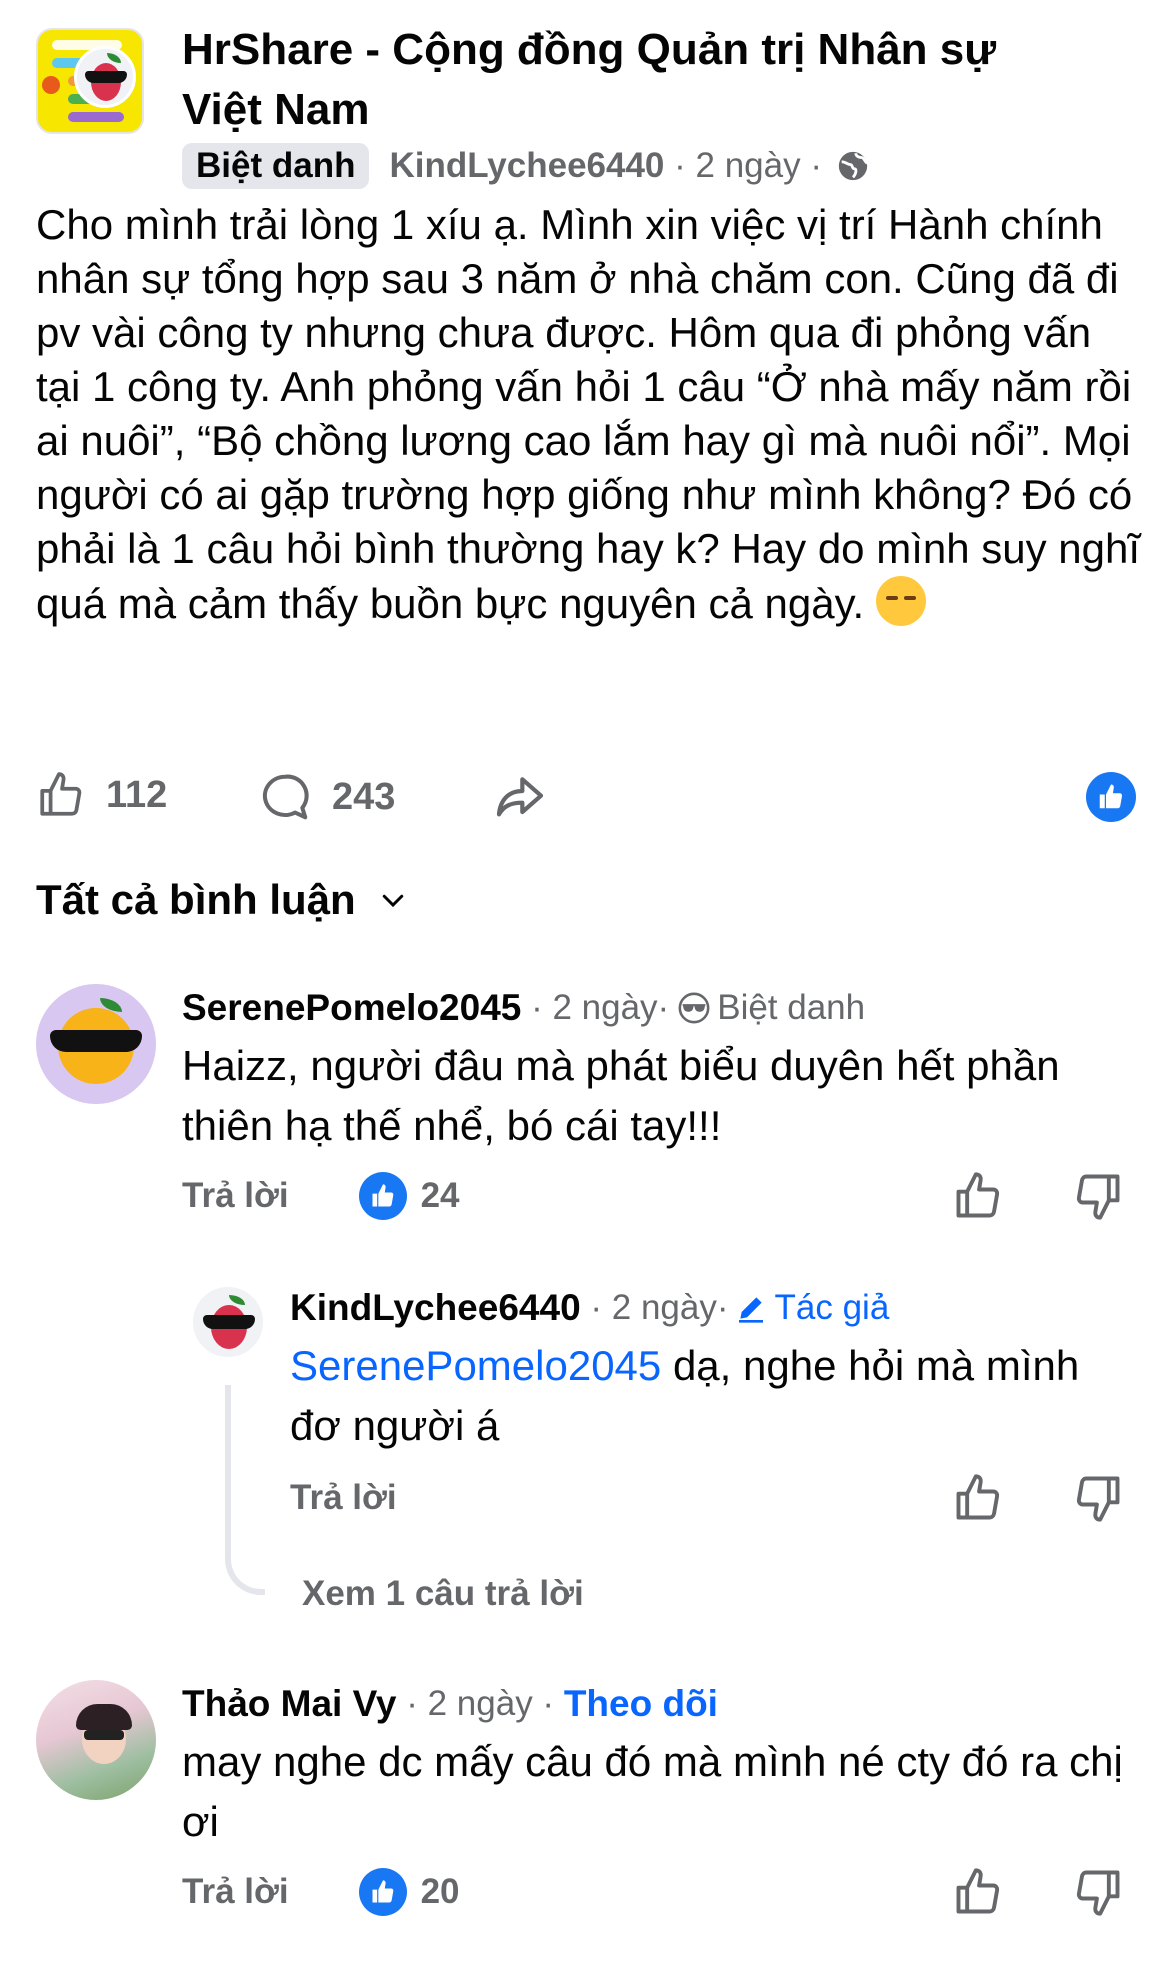  What do you see at coordinates (285, 797) in the screenshot?
I see `comment-bubble-icon` at bounding box center [285, 797].